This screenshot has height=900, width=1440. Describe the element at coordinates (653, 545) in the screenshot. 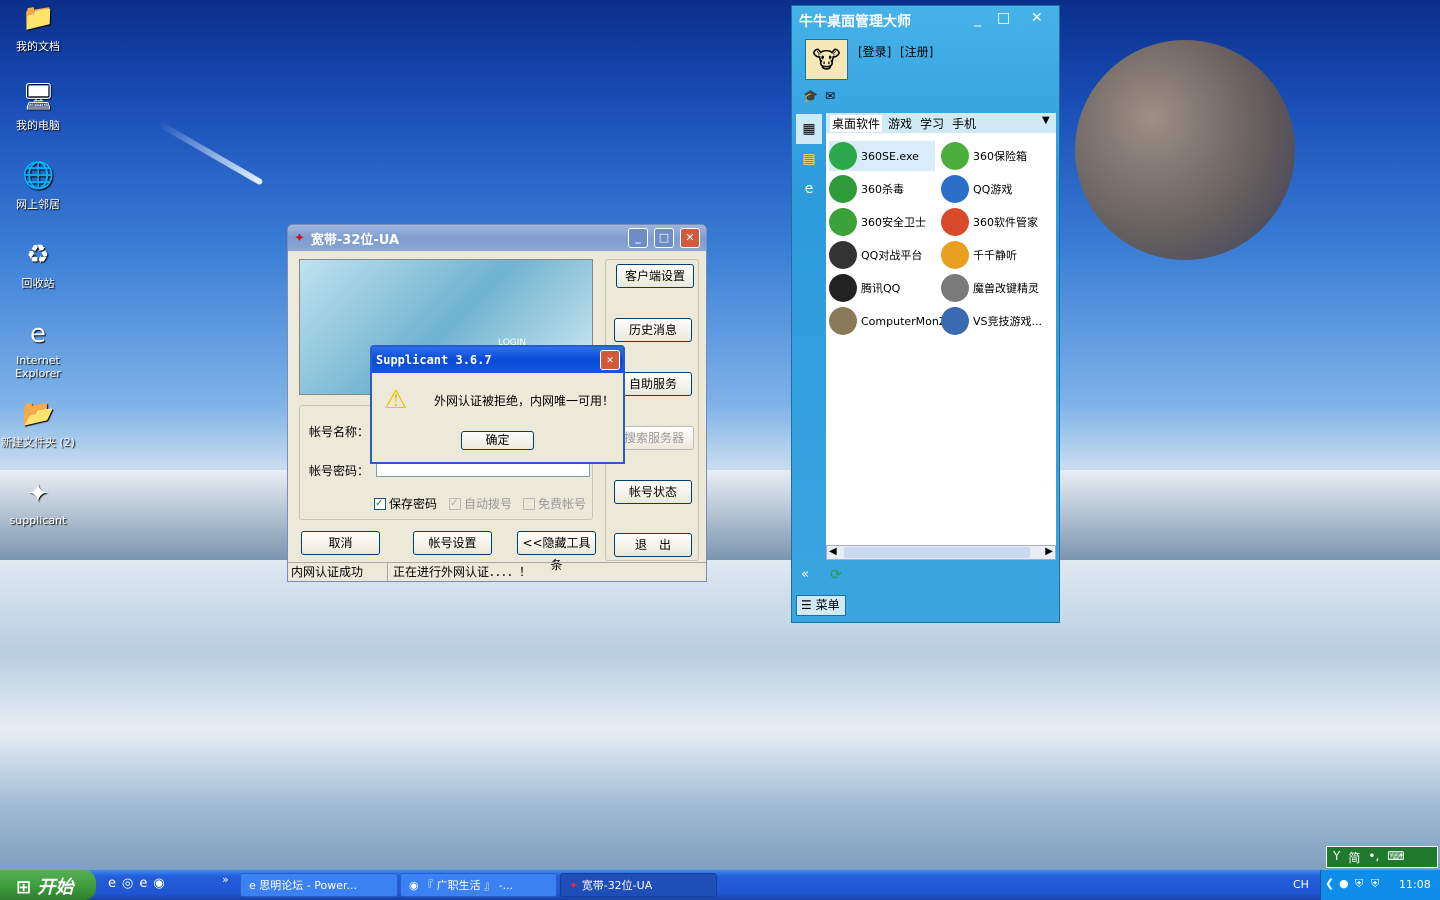

I see `exit-button: 退 出` at that location.